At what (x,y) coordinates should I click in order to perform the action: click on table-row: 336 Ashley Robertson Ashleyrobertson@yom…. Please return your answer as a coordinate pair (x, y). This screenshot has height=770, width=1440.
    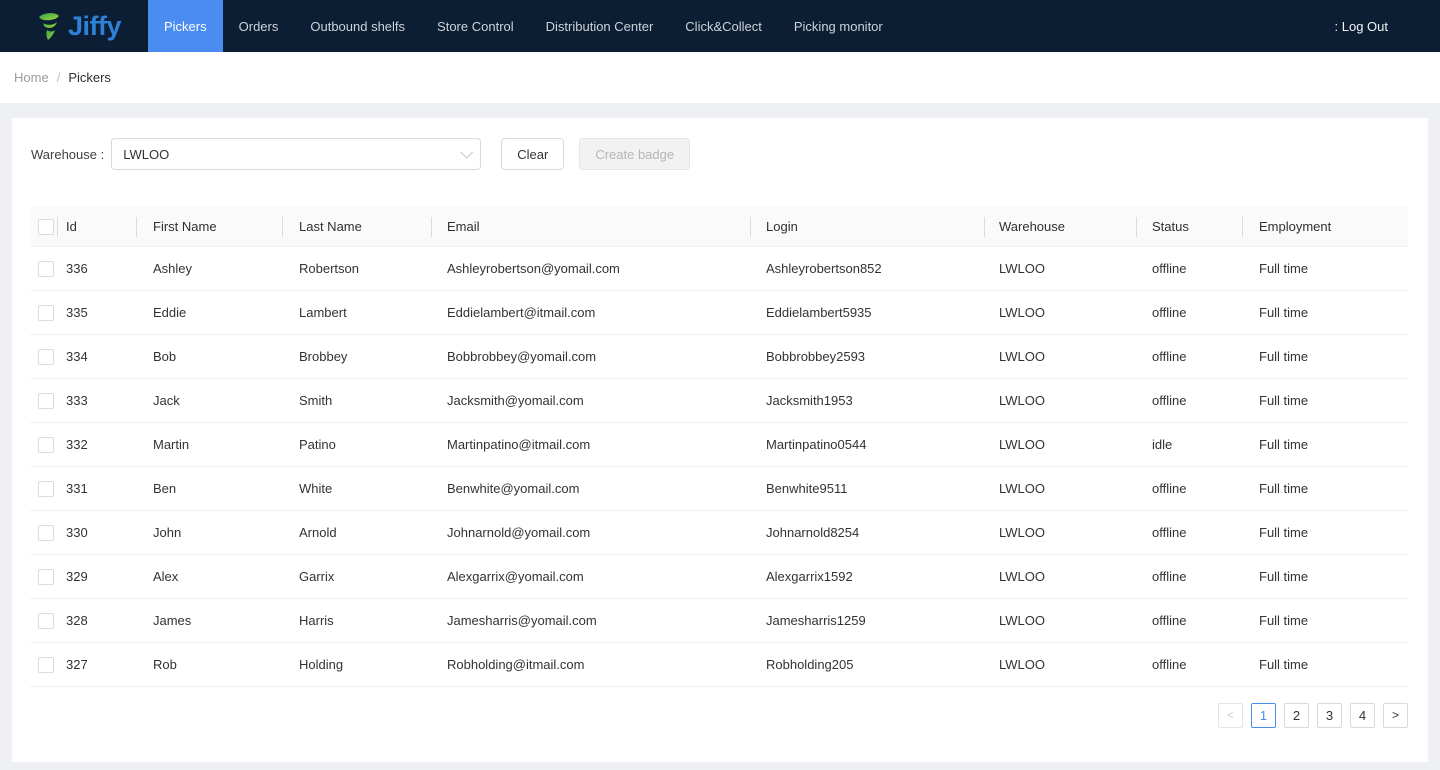
    Looking at the image, I should click on (719, 269).